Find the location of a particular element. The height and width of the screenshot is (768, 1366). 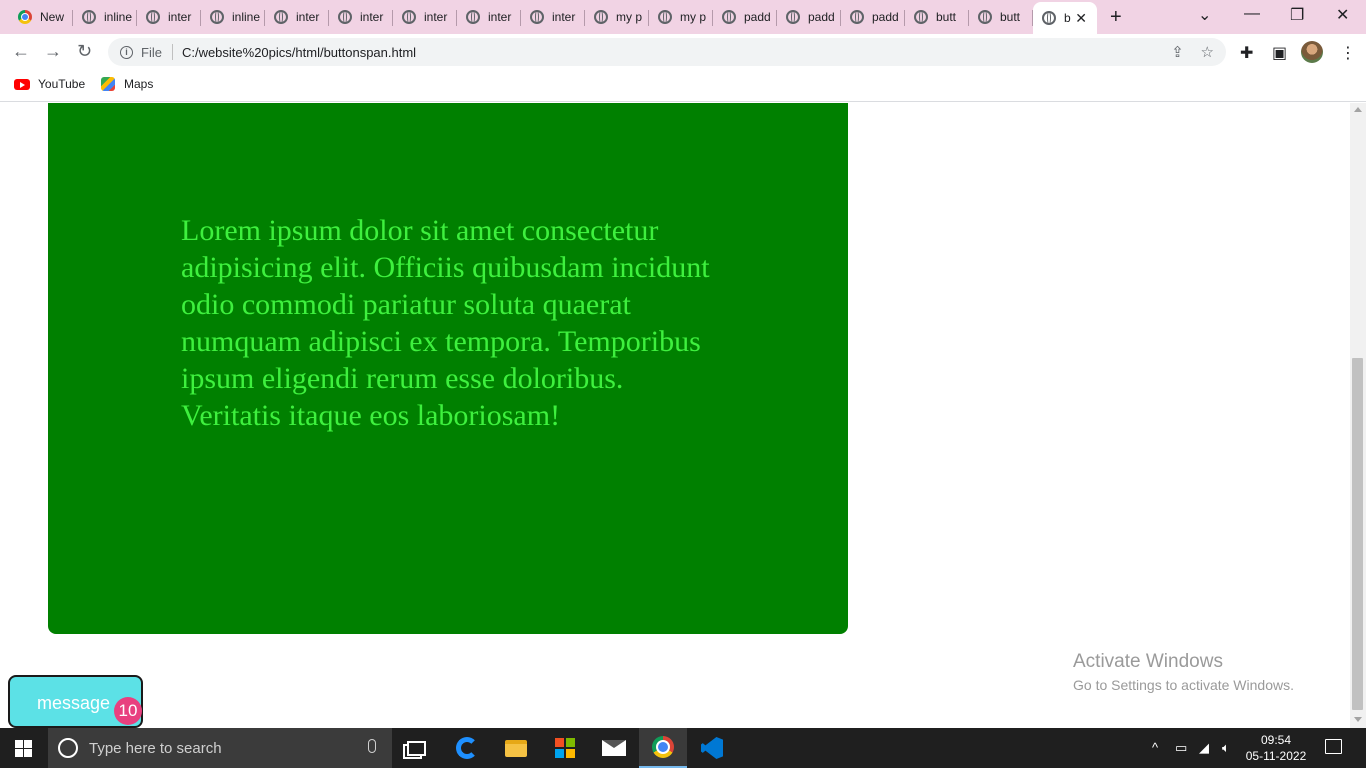

vertical-scrollbar is located at coordinates (1358, 415).